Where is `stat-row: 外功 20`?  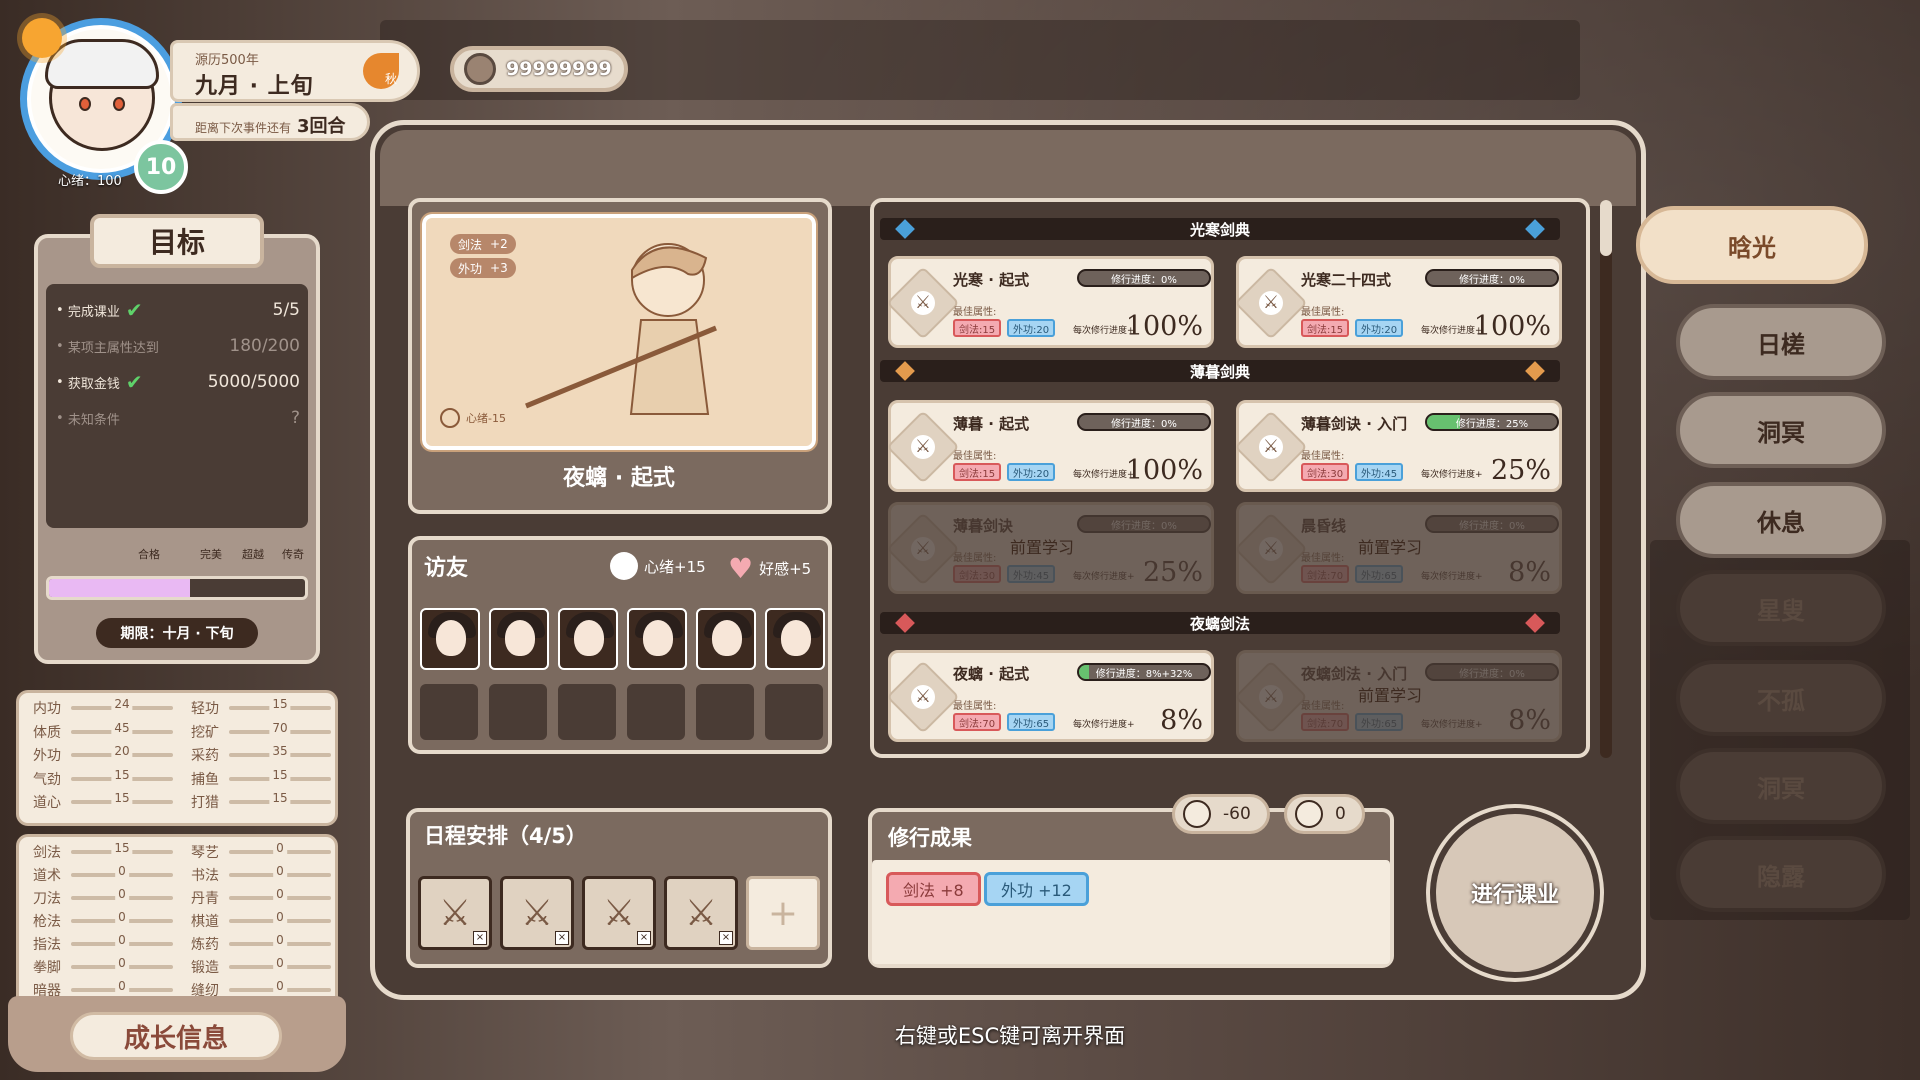
stat-row: 外功 20 is located at coordinates (103, 755).